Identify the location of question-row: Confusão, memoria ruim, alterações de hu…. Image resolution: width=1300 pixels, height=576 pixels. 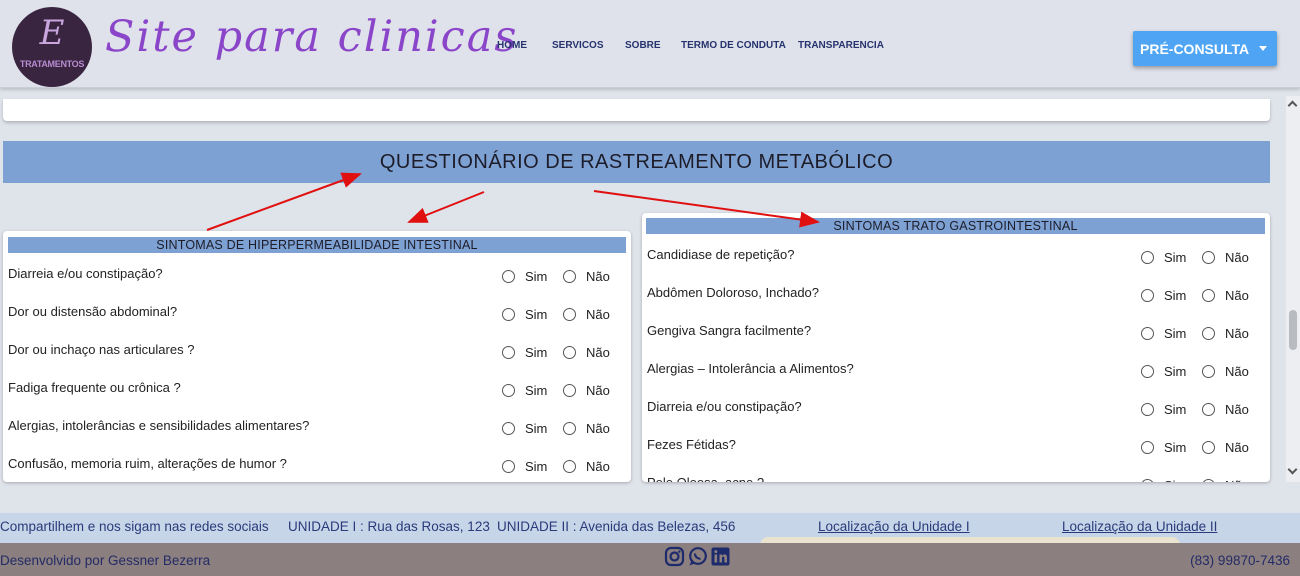
(309, 466).